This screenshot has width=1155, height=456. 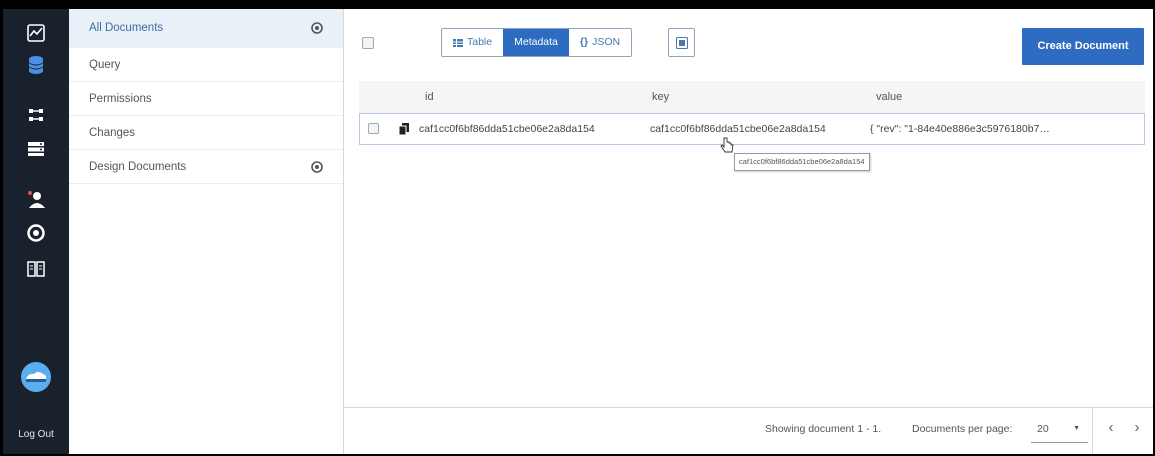 What do you see at coordinates (206, 65) in the screenshot?
I see `sidebar-item-query: Query` at bounding box center [206, 65].